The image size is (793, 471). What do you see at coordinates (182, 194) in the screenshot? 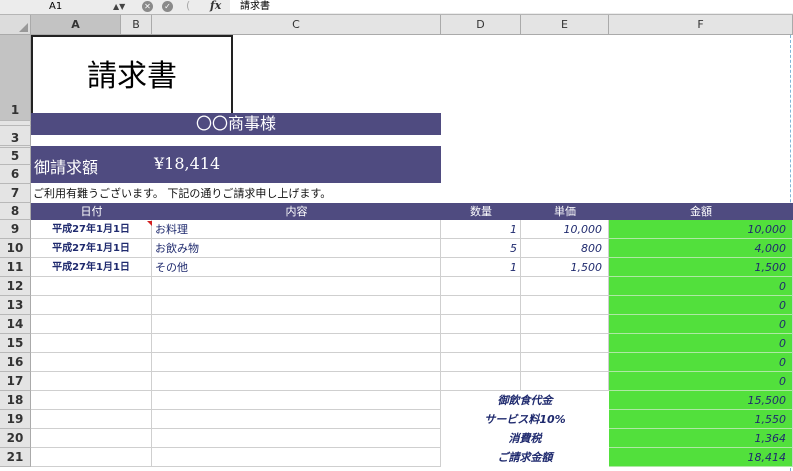
I see `thank-you-message: ご利用有難うございます。 下記の通りご請求申し上げます。` at bounding box center [182, 194].